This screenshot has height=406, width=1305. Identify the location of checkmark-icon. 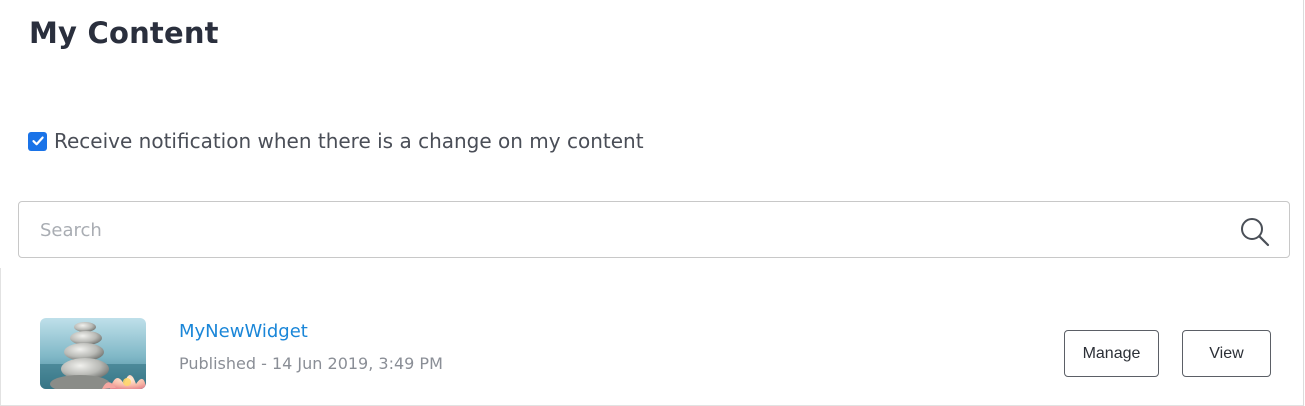
(37, 141).